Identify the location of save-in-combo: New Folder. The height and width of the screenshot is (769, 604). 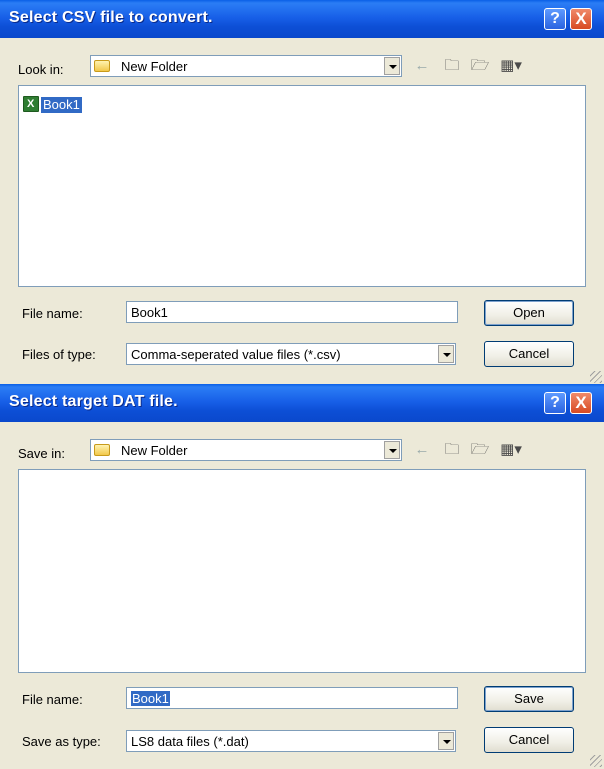
(246, 450).